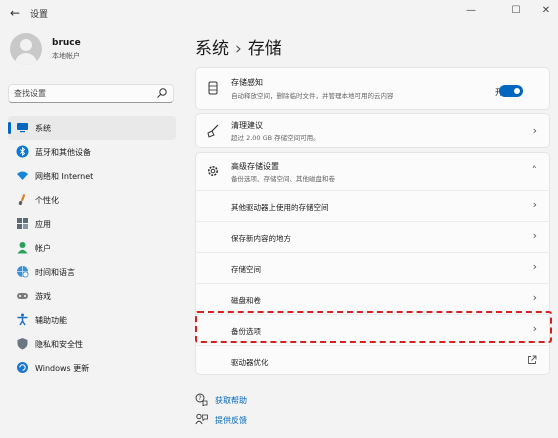  What do you see at coordinates (246, 269) in the screenshot?
I see `row-label: 存储空间` at bounding box center [246, 269].